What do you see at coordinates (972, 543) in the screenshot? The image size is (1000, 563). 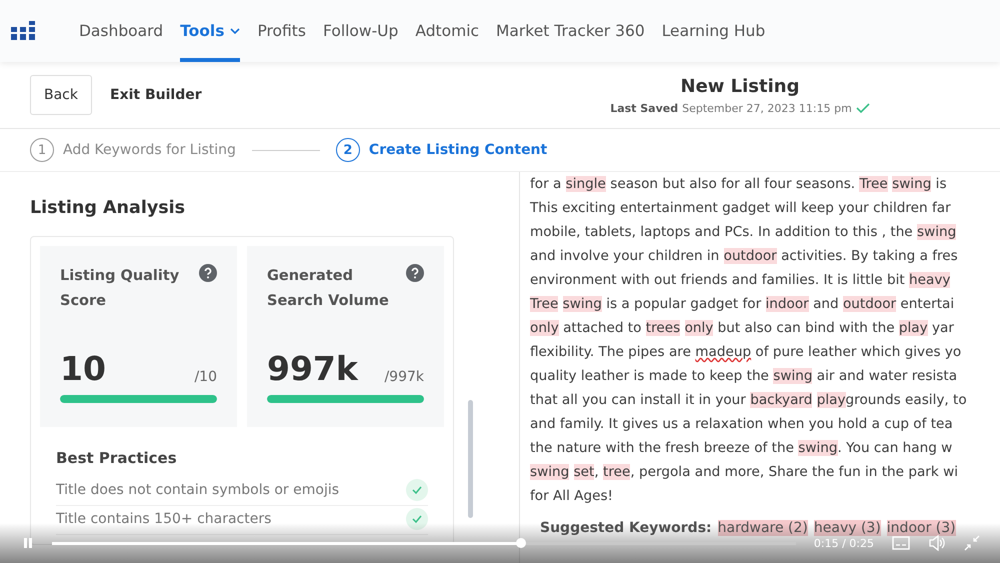 I see `exit-fullscreen-icon` at bounding box center [972, 543].